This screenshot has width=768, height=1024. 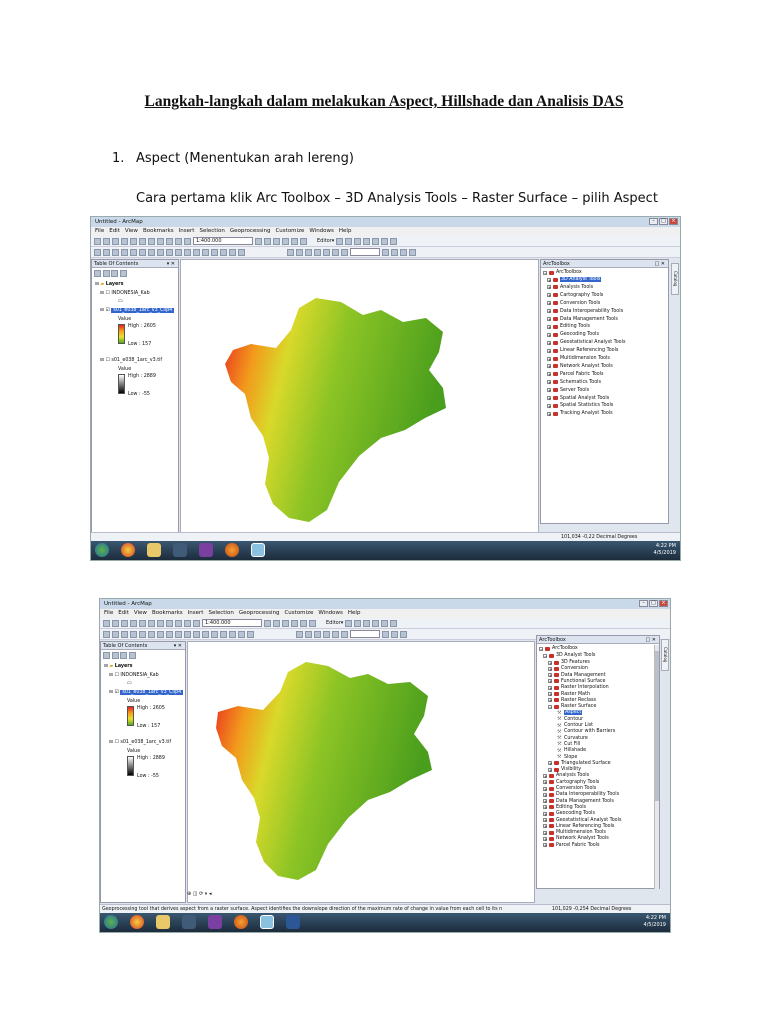 I want to click on toolset-item: + Raster Reclass, so click(x=572, y=700).